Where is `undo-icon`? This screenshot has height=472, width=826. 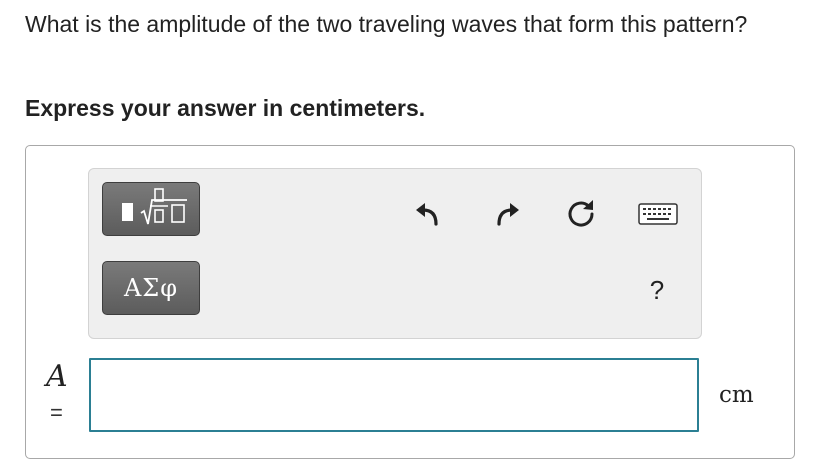 undo-icon is located at coordinates (428, 214).